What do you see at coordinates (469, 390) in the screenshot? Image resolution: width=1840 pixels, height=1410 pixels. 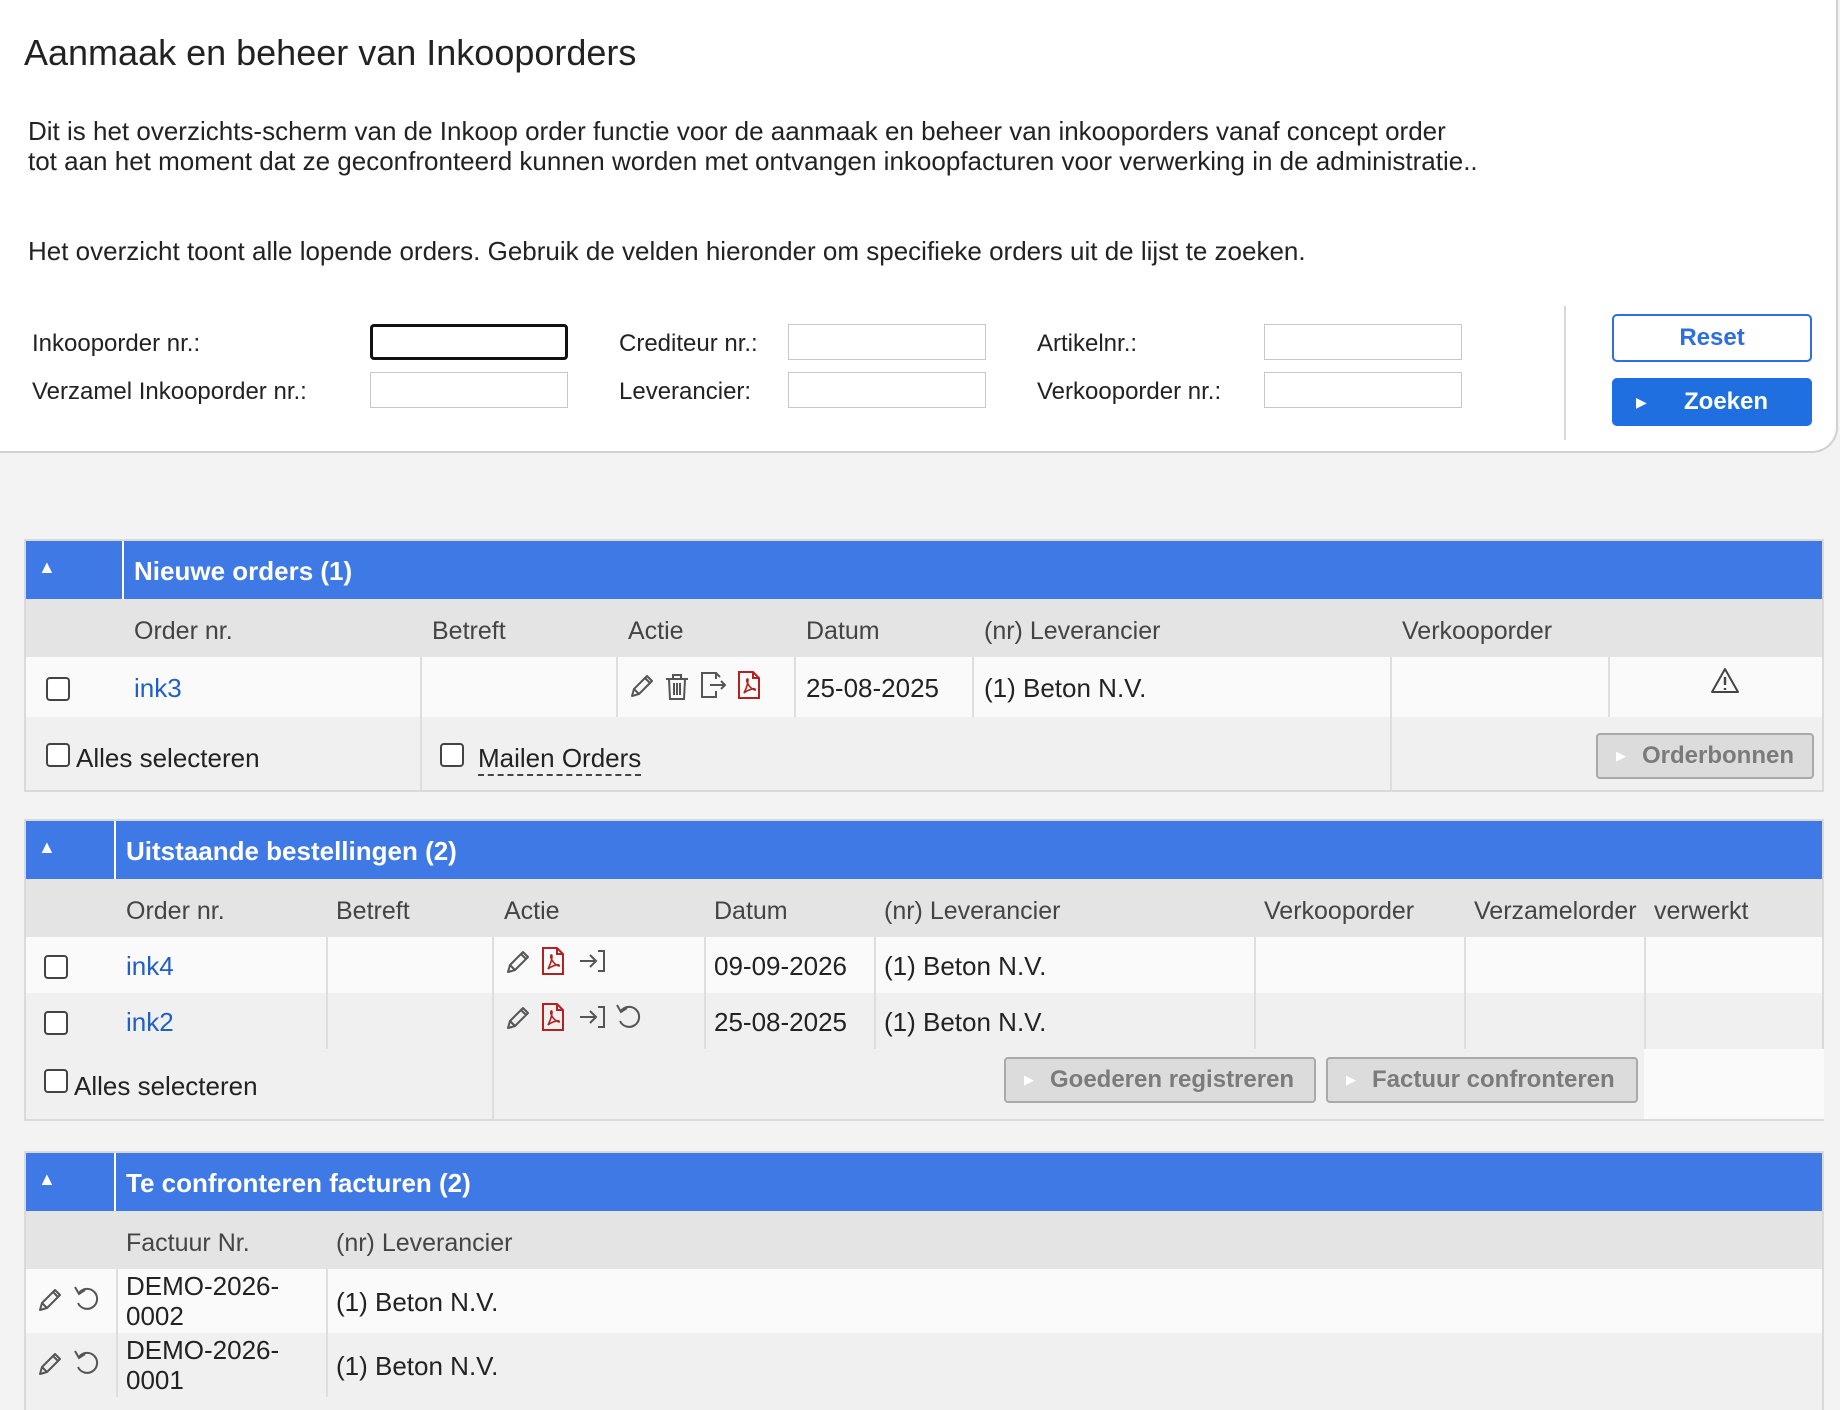 I see `verzamel-input` at bounding box center [469, 390].